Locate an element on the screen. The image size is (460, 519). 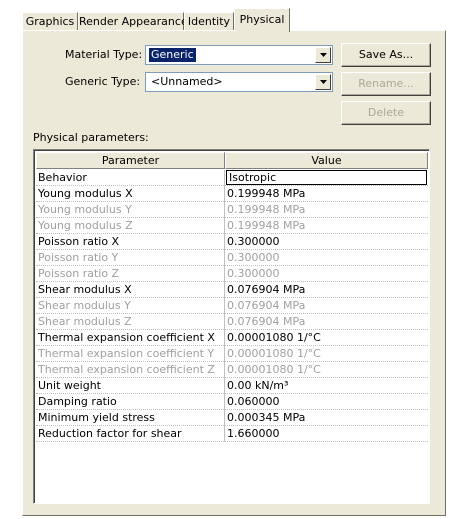
parameter-name: Thermal expansion coefficient Z is located at coordinates (130, 370).